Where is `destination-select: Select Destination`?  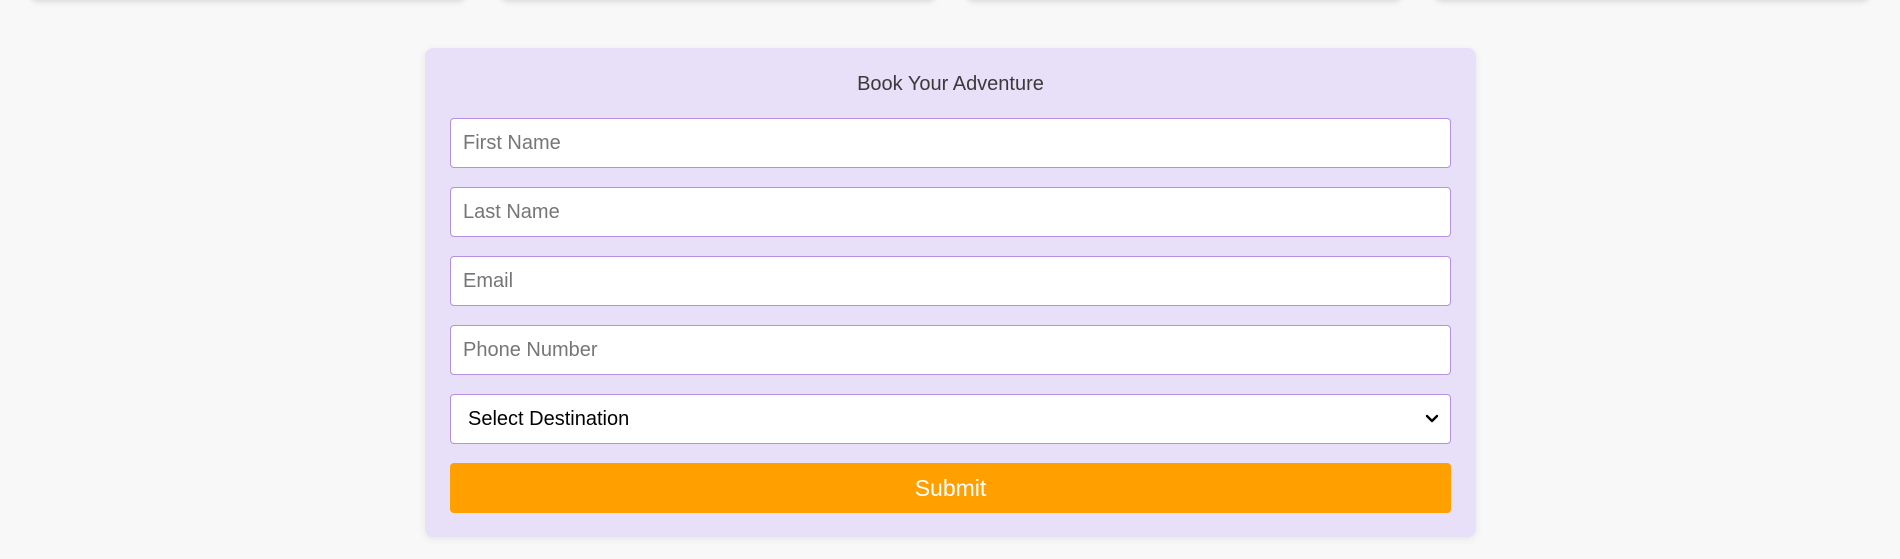 destination-select: Select Destination is located at coordinates (950, 419).